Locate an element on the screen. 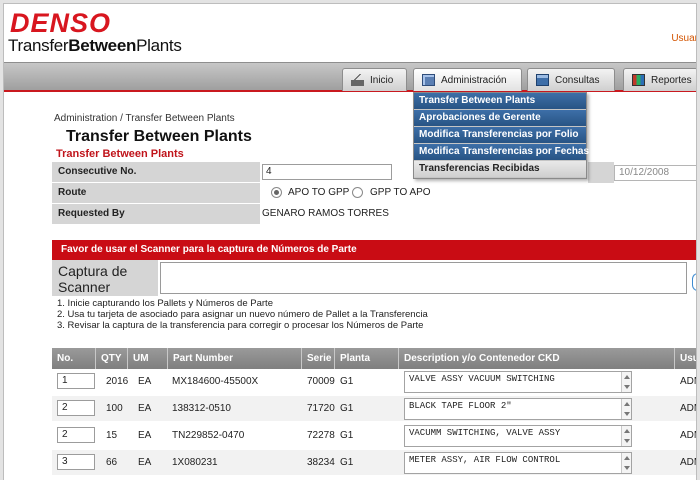  route-option-apo-to-gpp-label: APO TO GPP is located at coordinates (319, 192).